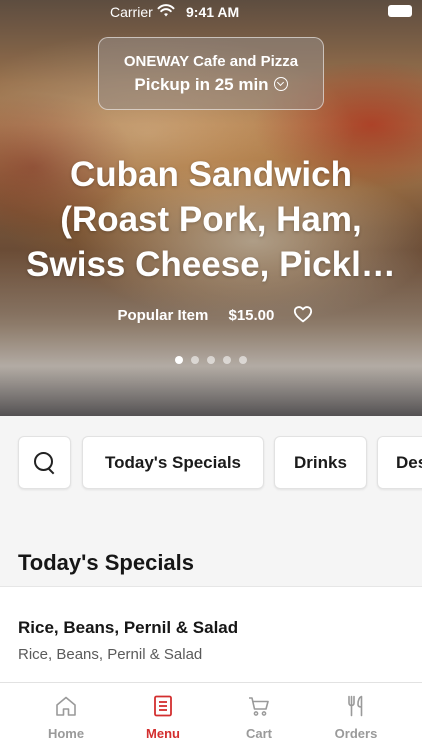 This screenshot has height=750, width=422. What do you see at coordinates (66, 733) in the screenshot?
I see `tab-label: Home` at bounding box center [66, 733].